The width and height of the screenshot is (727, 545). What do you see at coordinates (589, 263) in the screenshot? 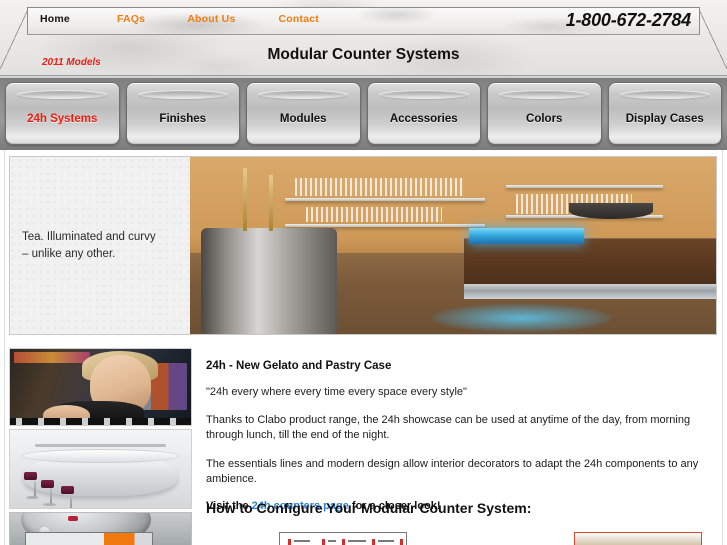
I see `hero-counter-wood` at bounding box center [589, 263].